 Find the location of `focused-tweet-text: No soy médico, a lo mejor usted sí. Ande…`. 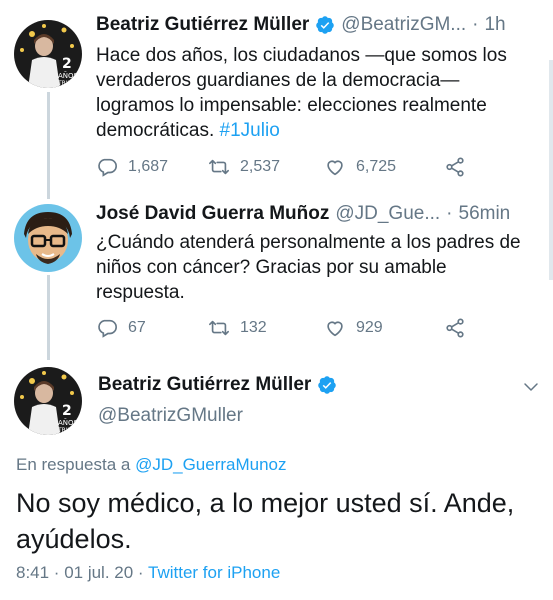

focused-tweet-text: No soy médico, a lo mejor usted sí. Ande… is located at coordinates (278, 521).